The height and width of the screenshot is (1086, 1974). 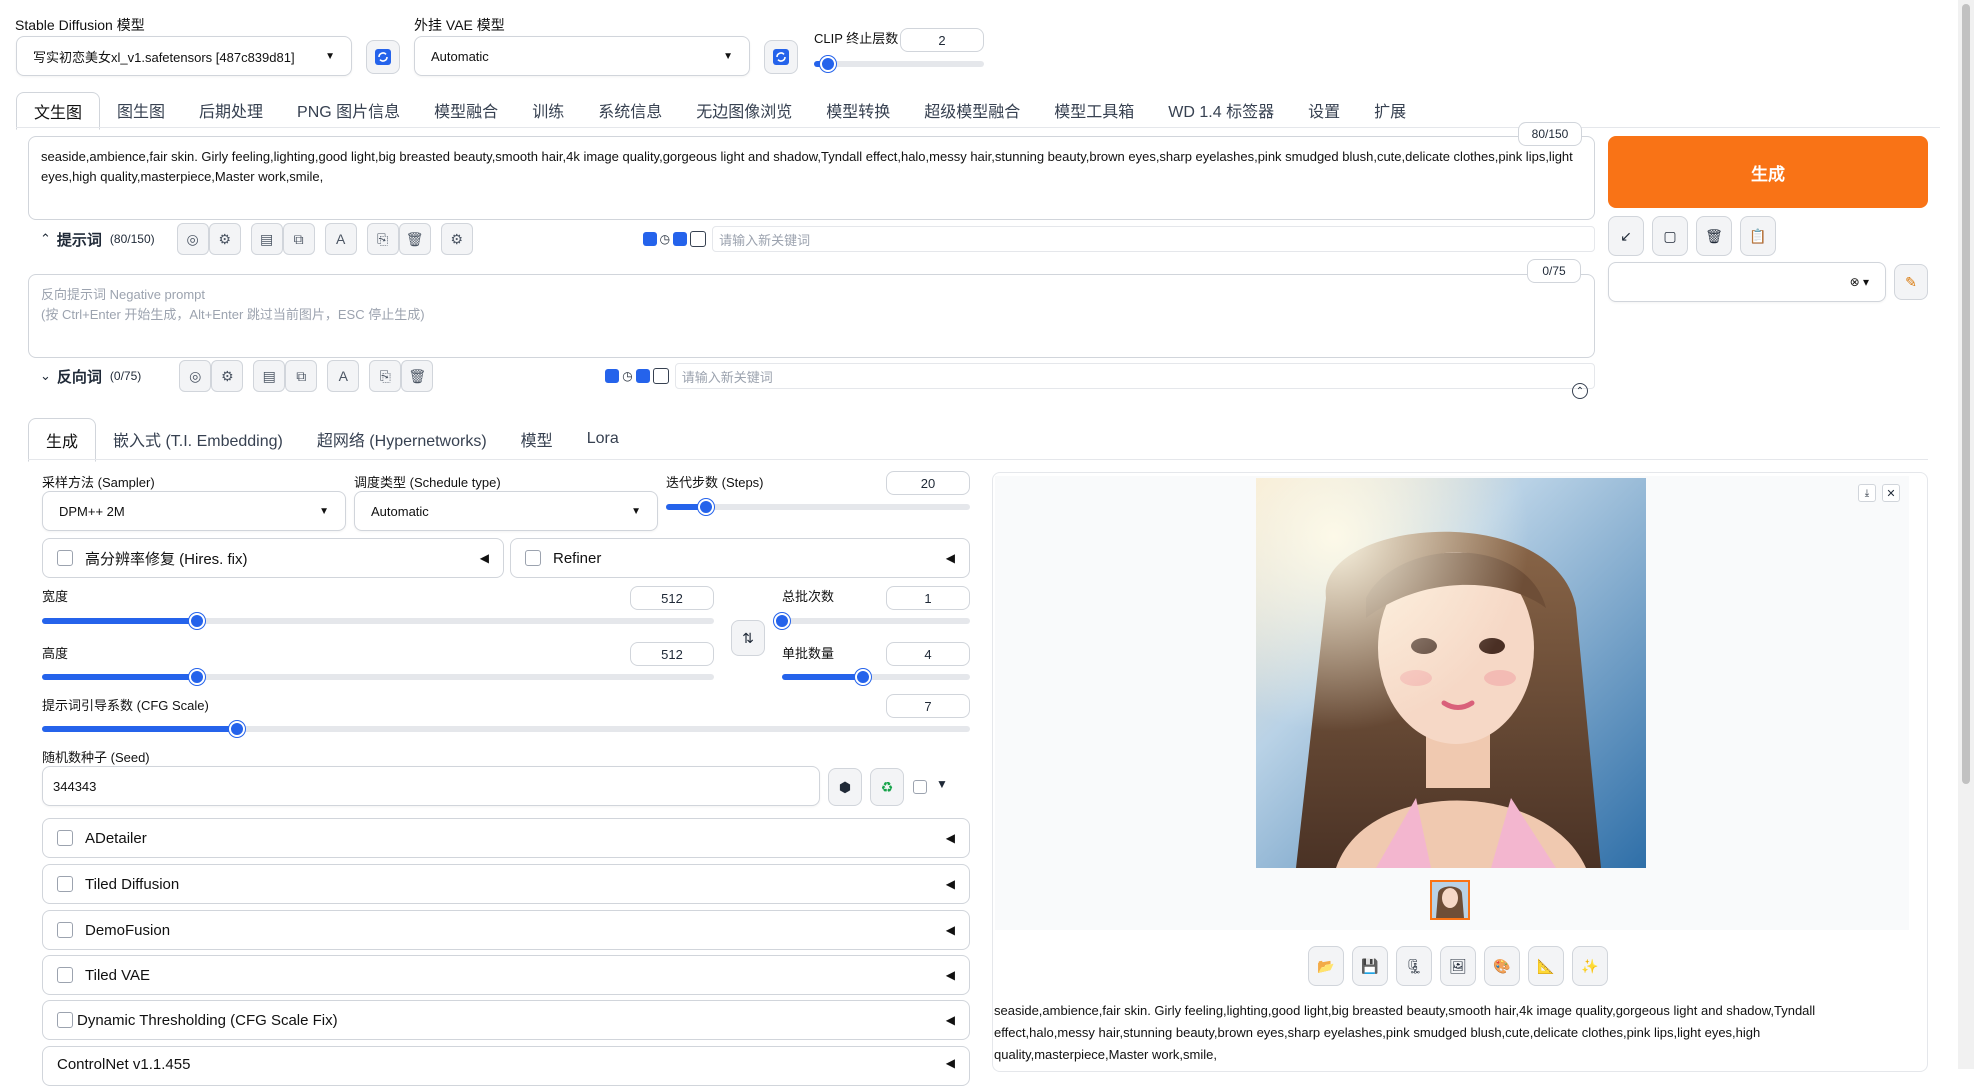 What do you see at coordinates (402, 439) in the screenshot?
I see `subtab-hypernetworks: 超网络 (Hypernetworks)` at bounding box center [402, 439].